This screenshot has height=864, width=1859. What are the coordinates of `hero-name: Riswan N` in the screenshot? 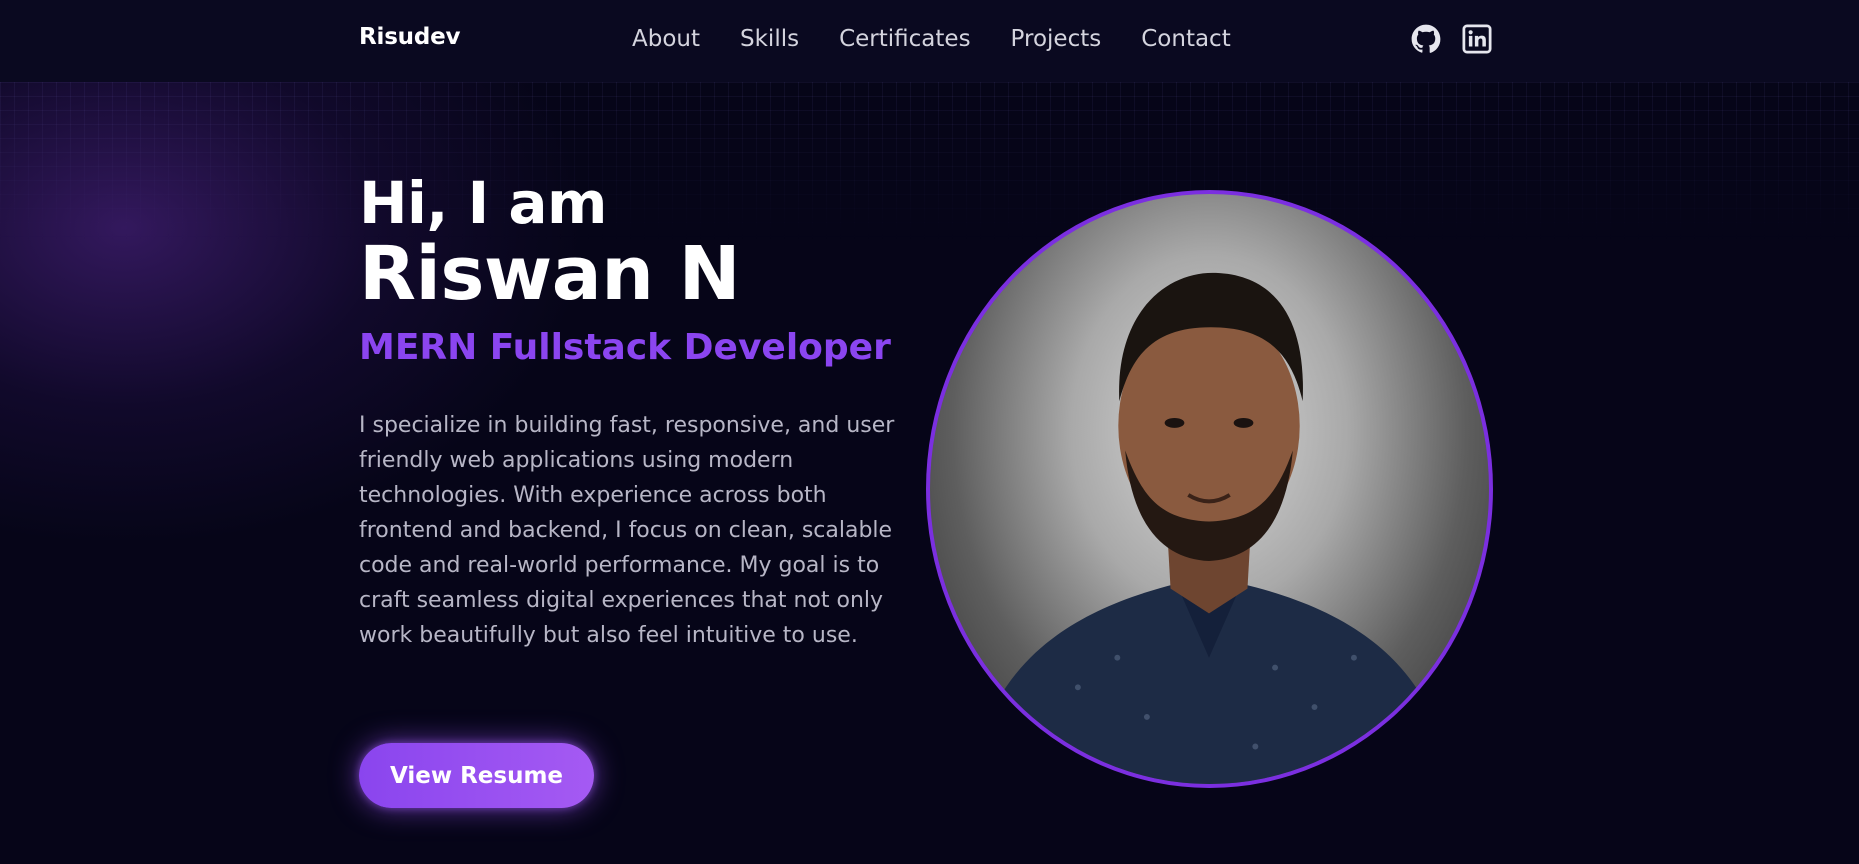 It's located at (550, 274).